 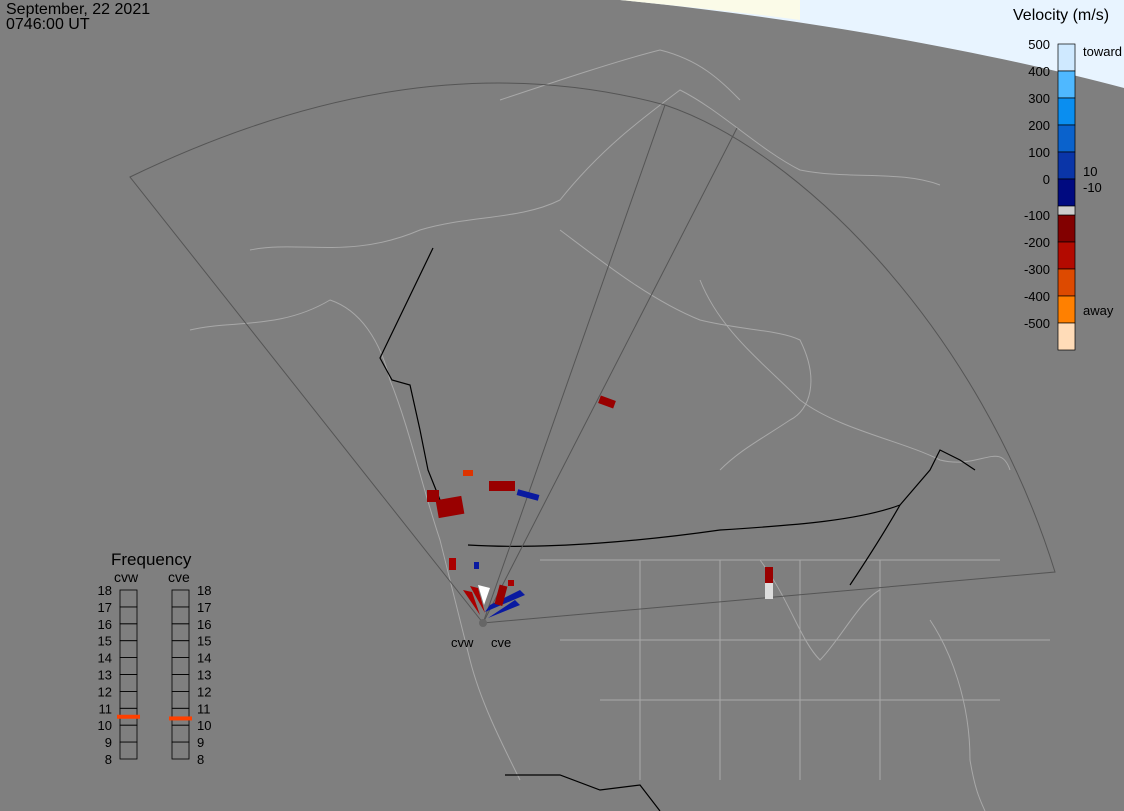 What do you see at coordinates (1046, 179) in the screenshot?
I see `colorbar-tick: 0` at bounding box center [1046, 179].